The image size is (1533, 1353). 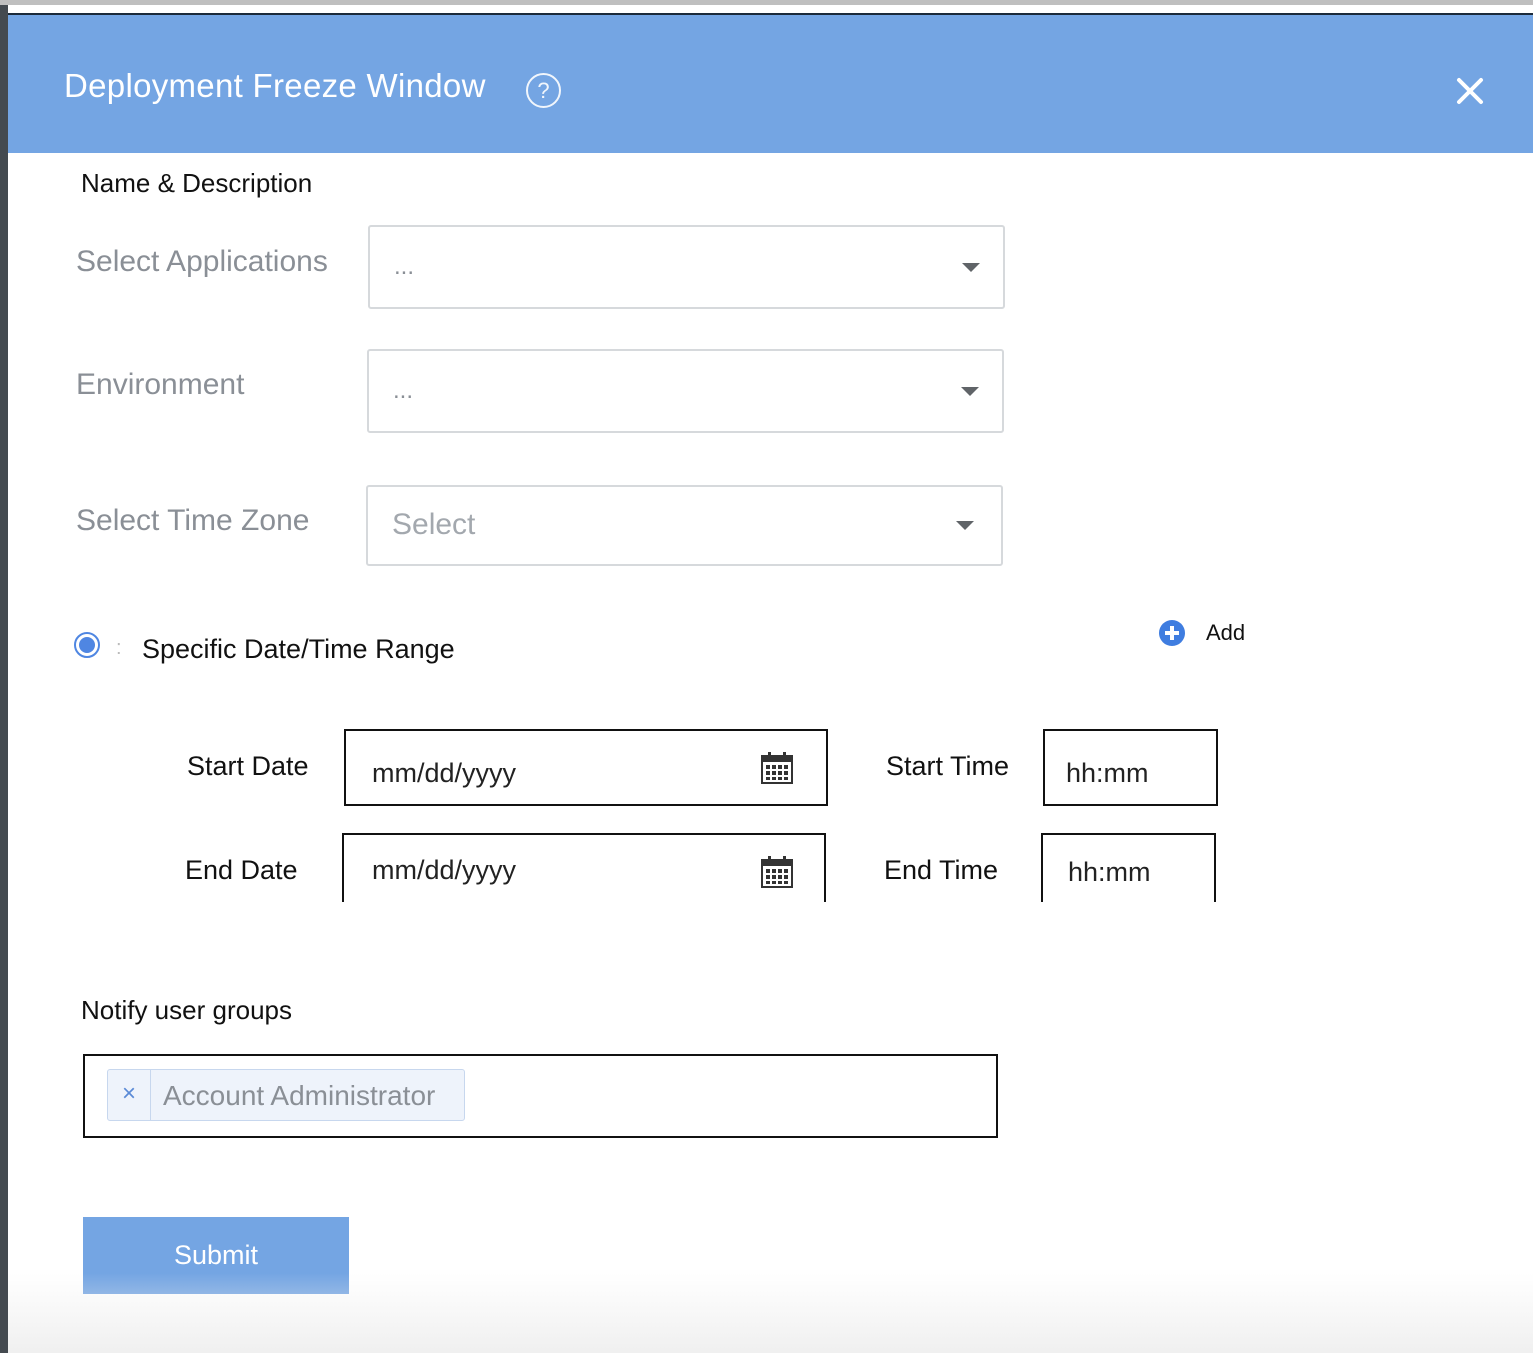 What do you see at coordinates (1109, 872) in the screenshot?
I see `end-time-placeholder: hh:mm` at bounding box center [1109, 872].